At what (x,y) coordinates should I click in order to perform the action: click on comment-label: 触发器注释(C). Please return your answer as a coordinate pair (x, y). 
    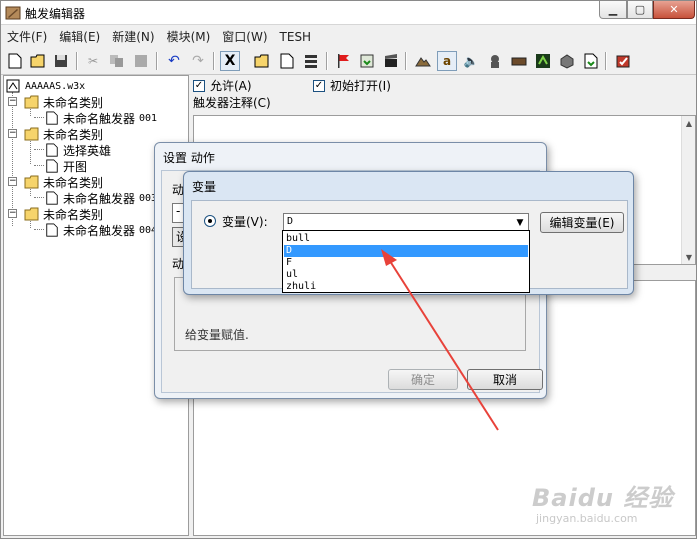
    Looking at the image, I should click on (232, 103).